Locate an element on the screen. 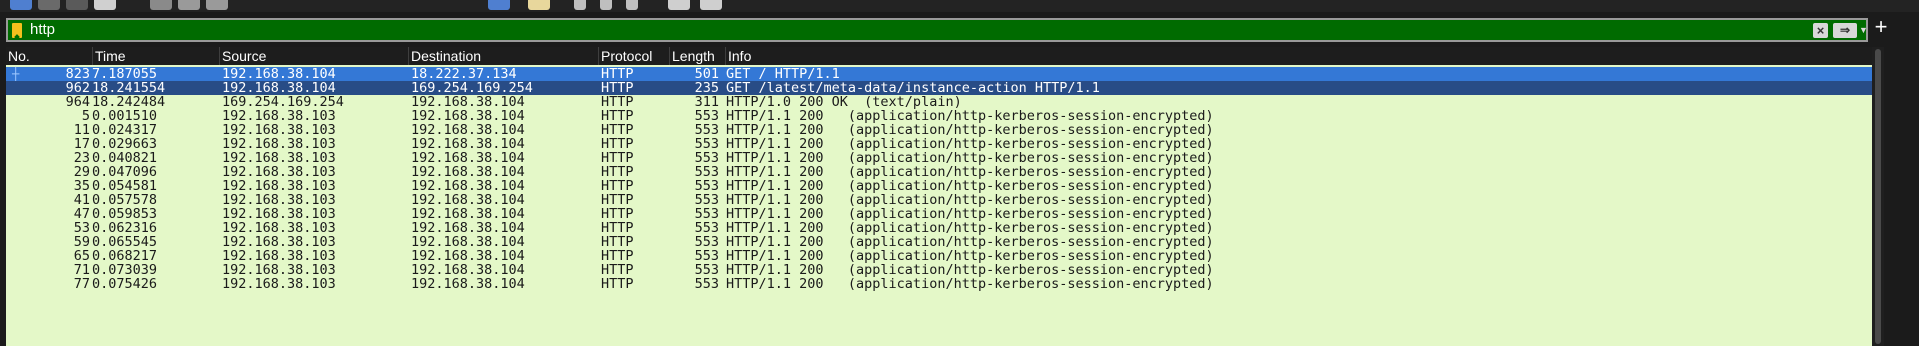 The image size is (1919, 346). cell-no: 964 is located at coordinates (77, 102).